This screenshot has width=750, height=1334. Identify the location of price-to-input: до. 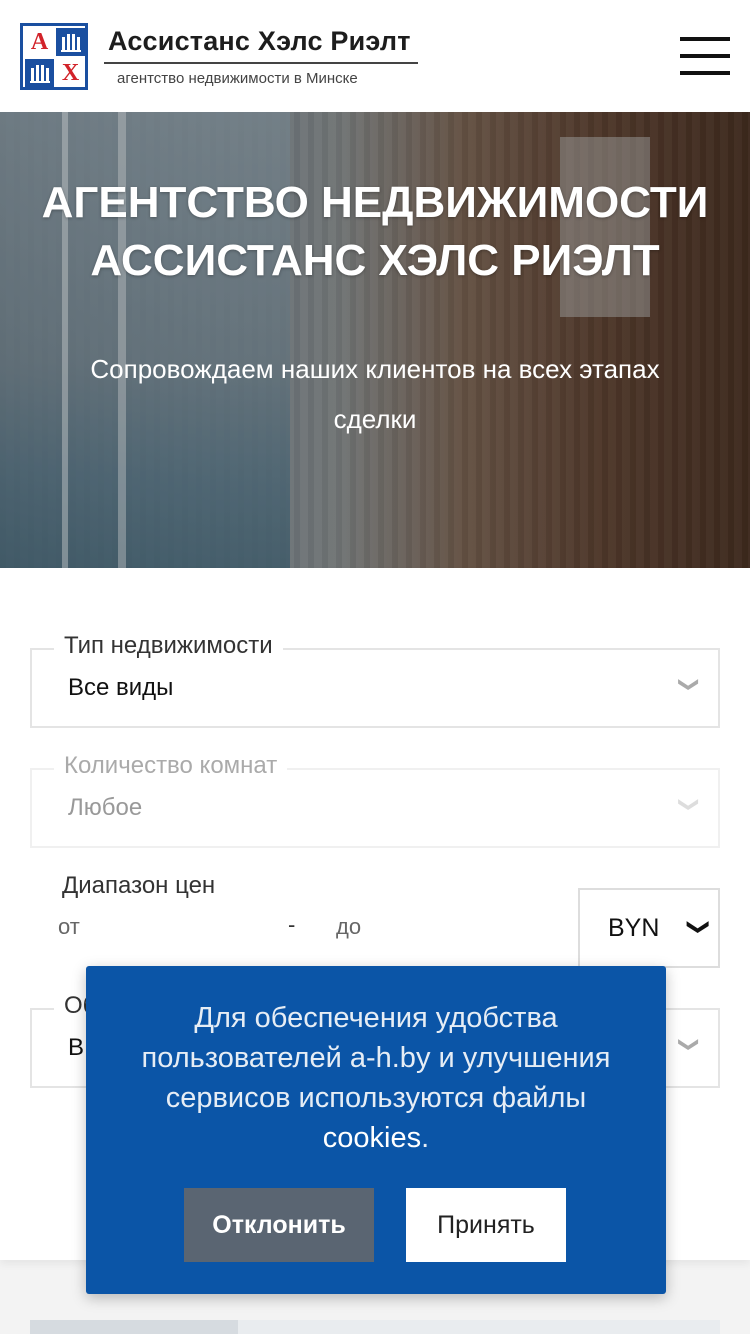
(348, 927).